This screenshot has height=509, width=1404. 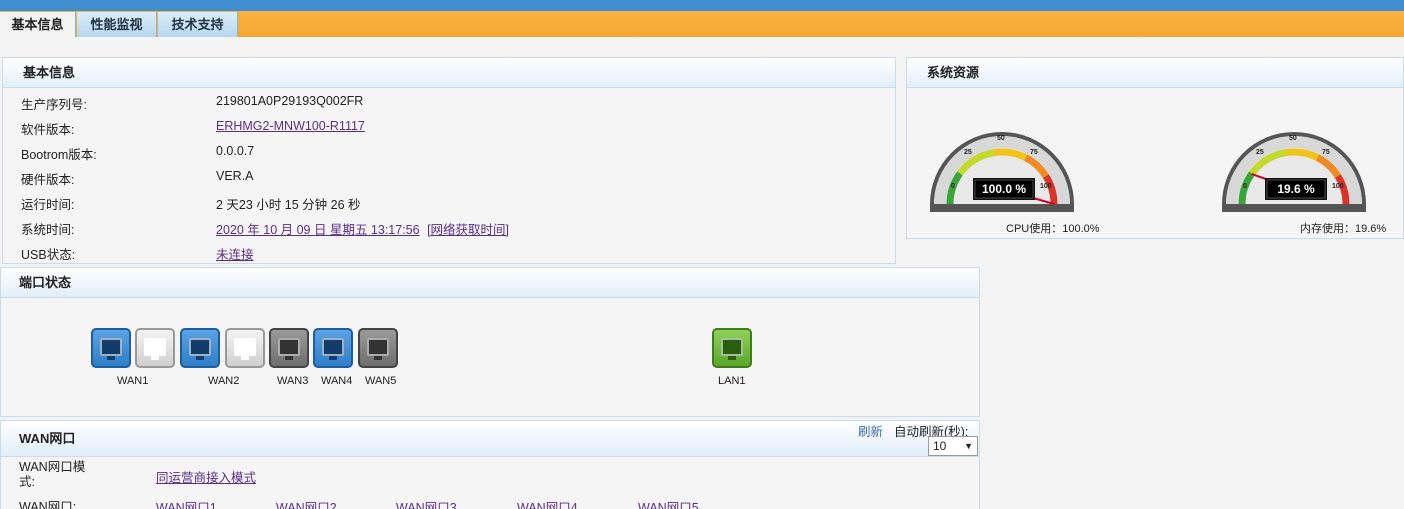 What do you see at coordinates (306, 503) in the screenshot?
I see `wan-port-link-2: WAN网口2` at bounding box center [306, 503].